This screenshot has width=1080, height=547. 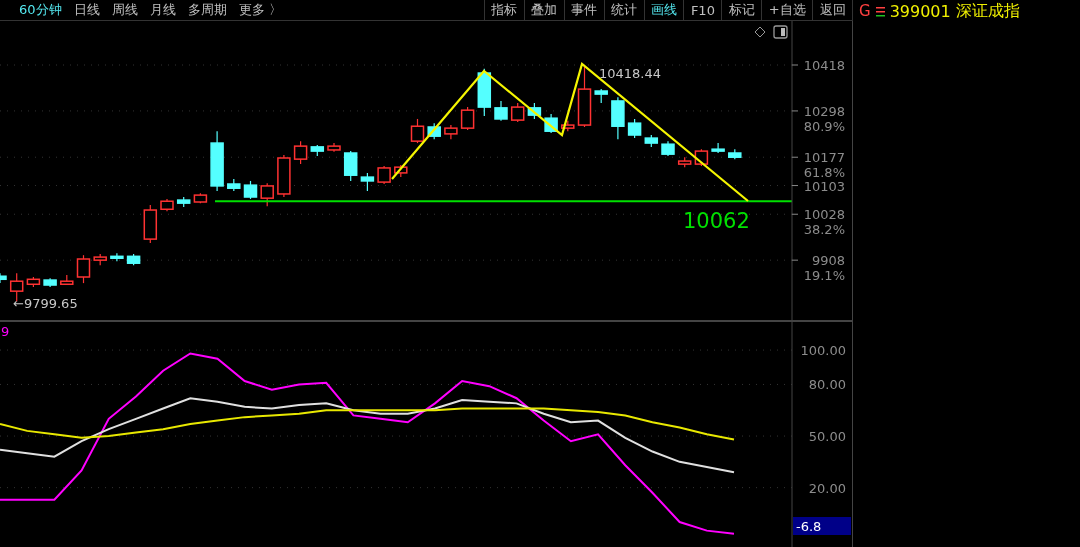 What do you see at coordinates (824, 268) in the screenshot?
I see `price-axis-label: 9908 19.1%` at bounding box center [824, 268].